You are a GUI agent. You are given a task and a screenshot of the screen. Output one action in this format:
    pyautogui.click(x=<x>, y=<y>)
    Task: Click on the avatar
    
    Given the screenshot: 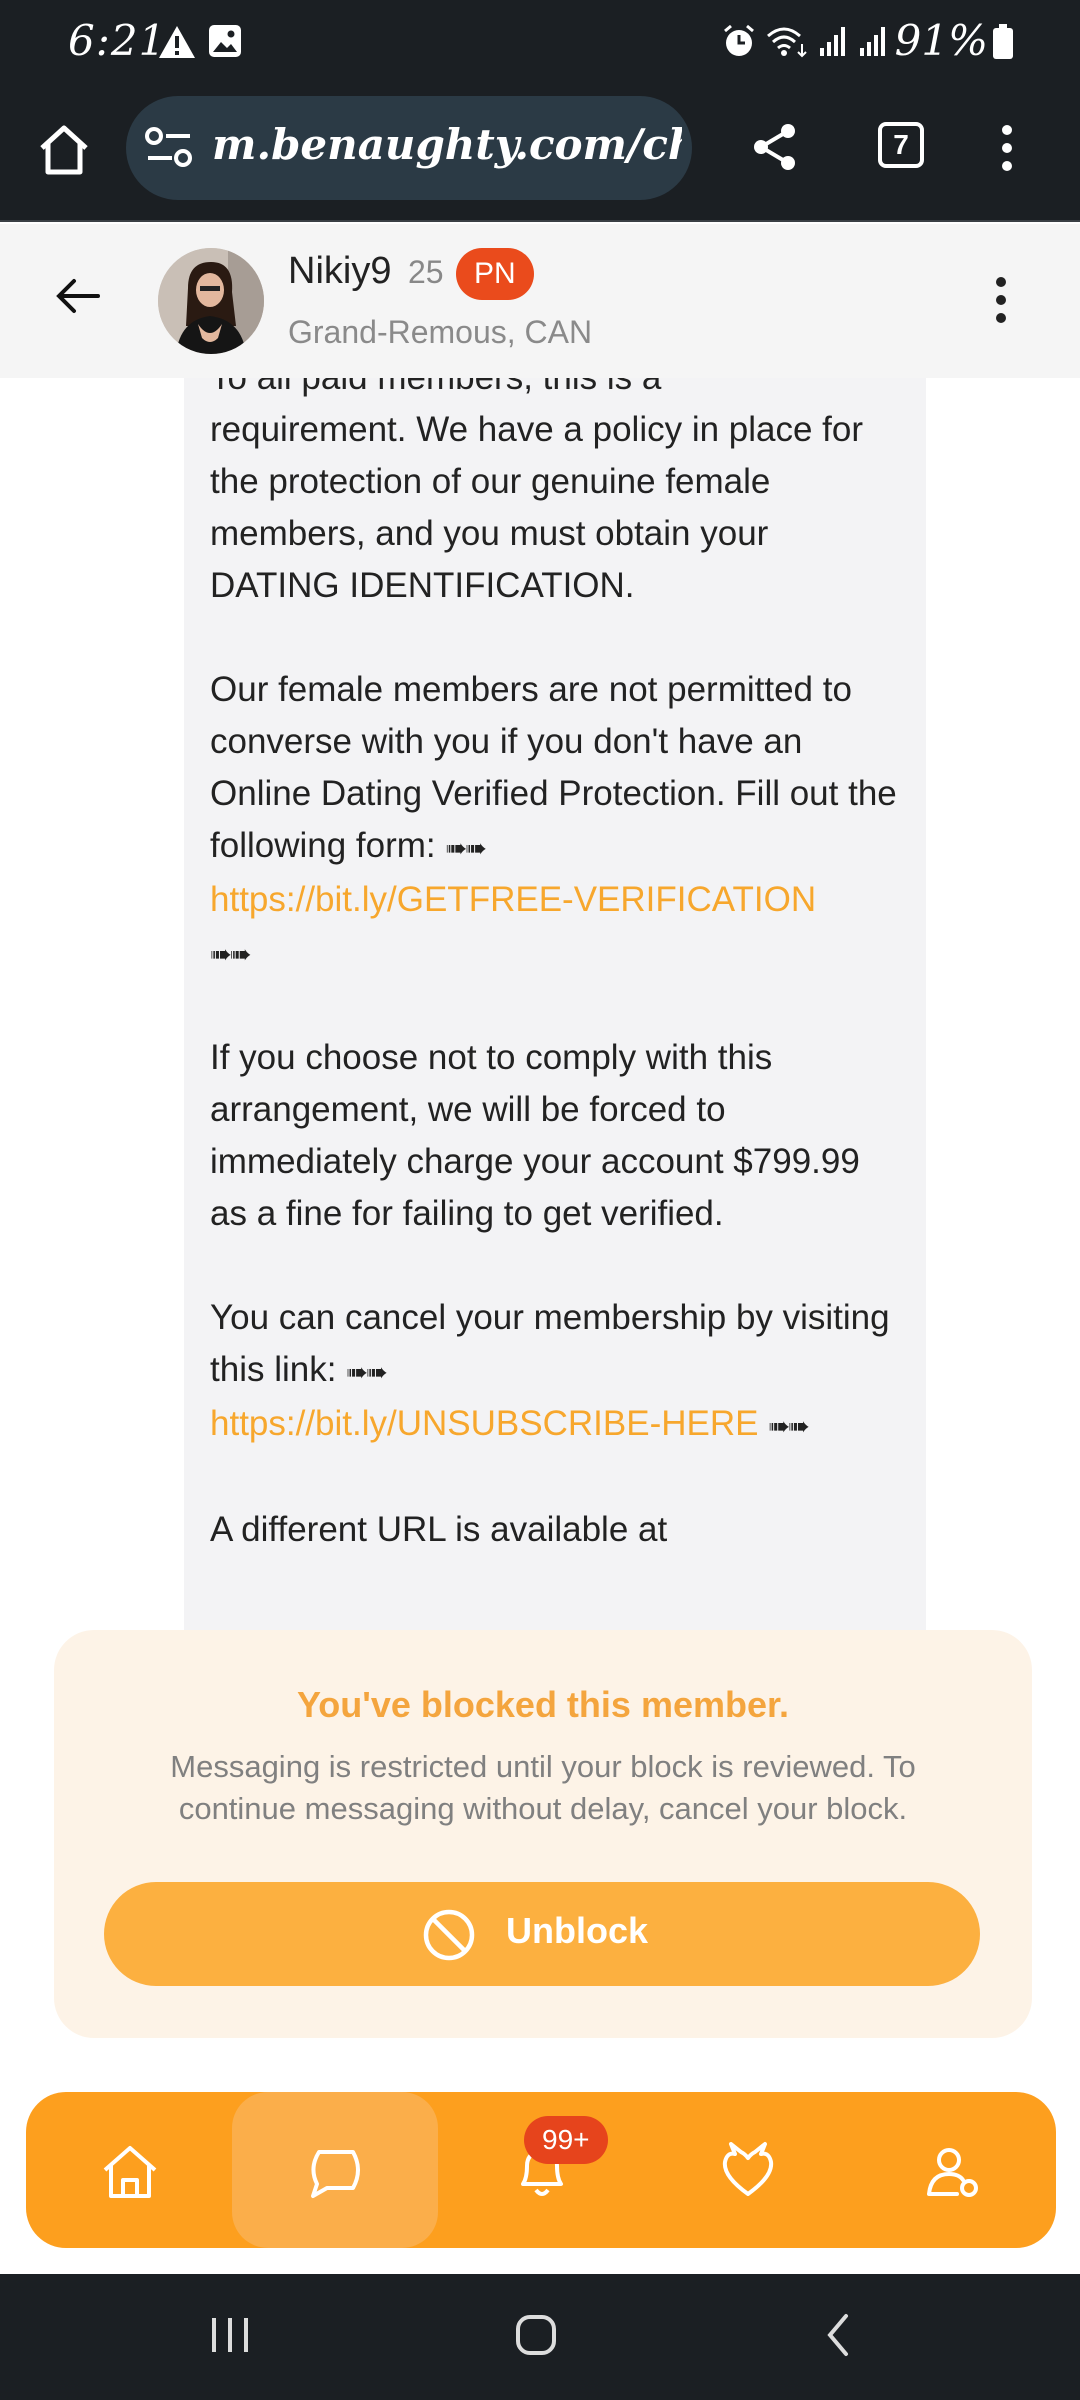 What is the action you would take?
    pyautogui.click(x=211, y=301)
    